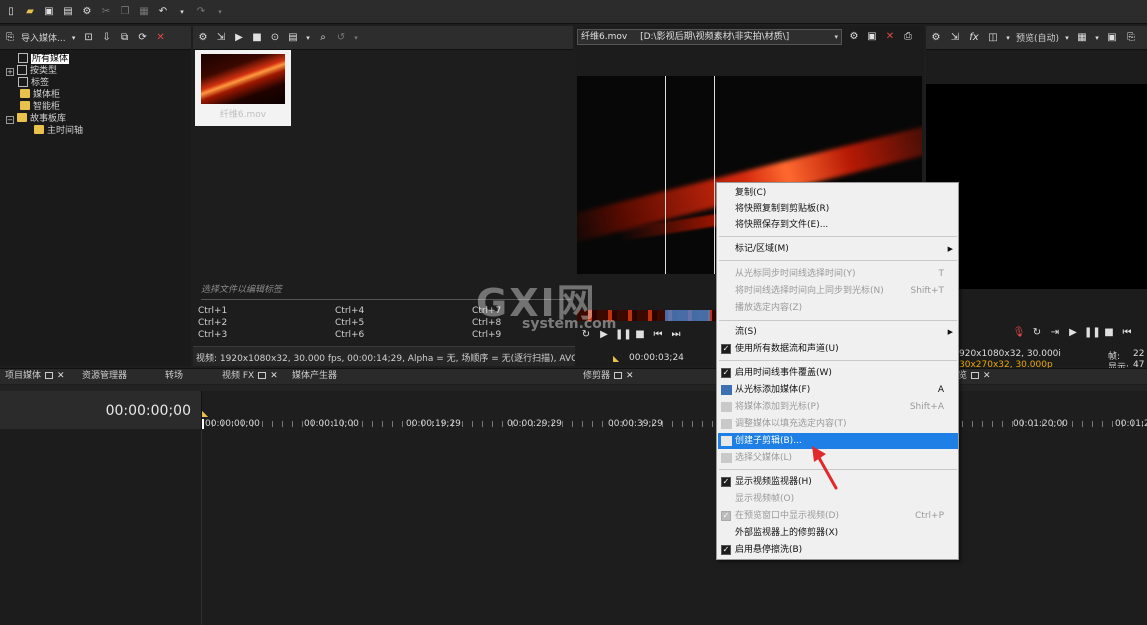 The image size is (1147, 625). What do you see at coordinates (838, 533) in the screenshot?
I see `menu-item-external-monitor-trimmer: 外部监视器上的修剪器(X)` at bounding box center [838, 533].